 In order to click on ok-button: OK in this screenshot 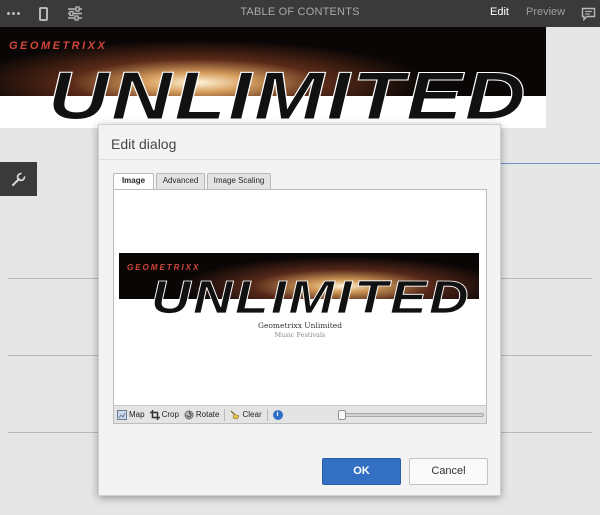, I will do `click(361, 471)`.